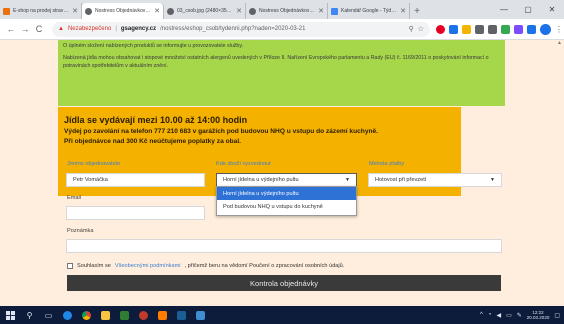  I want to click on consent-prefix: Souhlasím se, so click(94, 266).